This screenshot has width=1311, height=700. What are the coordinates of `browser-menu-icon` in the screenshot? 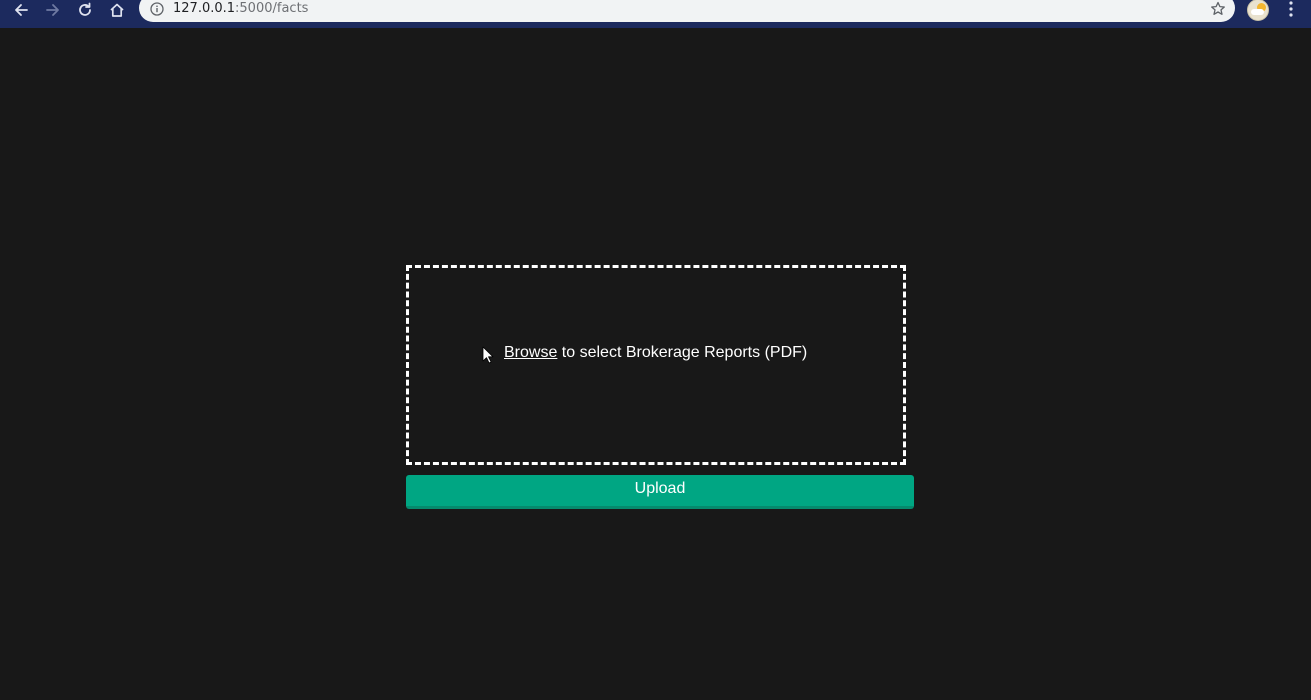 It's located at (1291, 10).